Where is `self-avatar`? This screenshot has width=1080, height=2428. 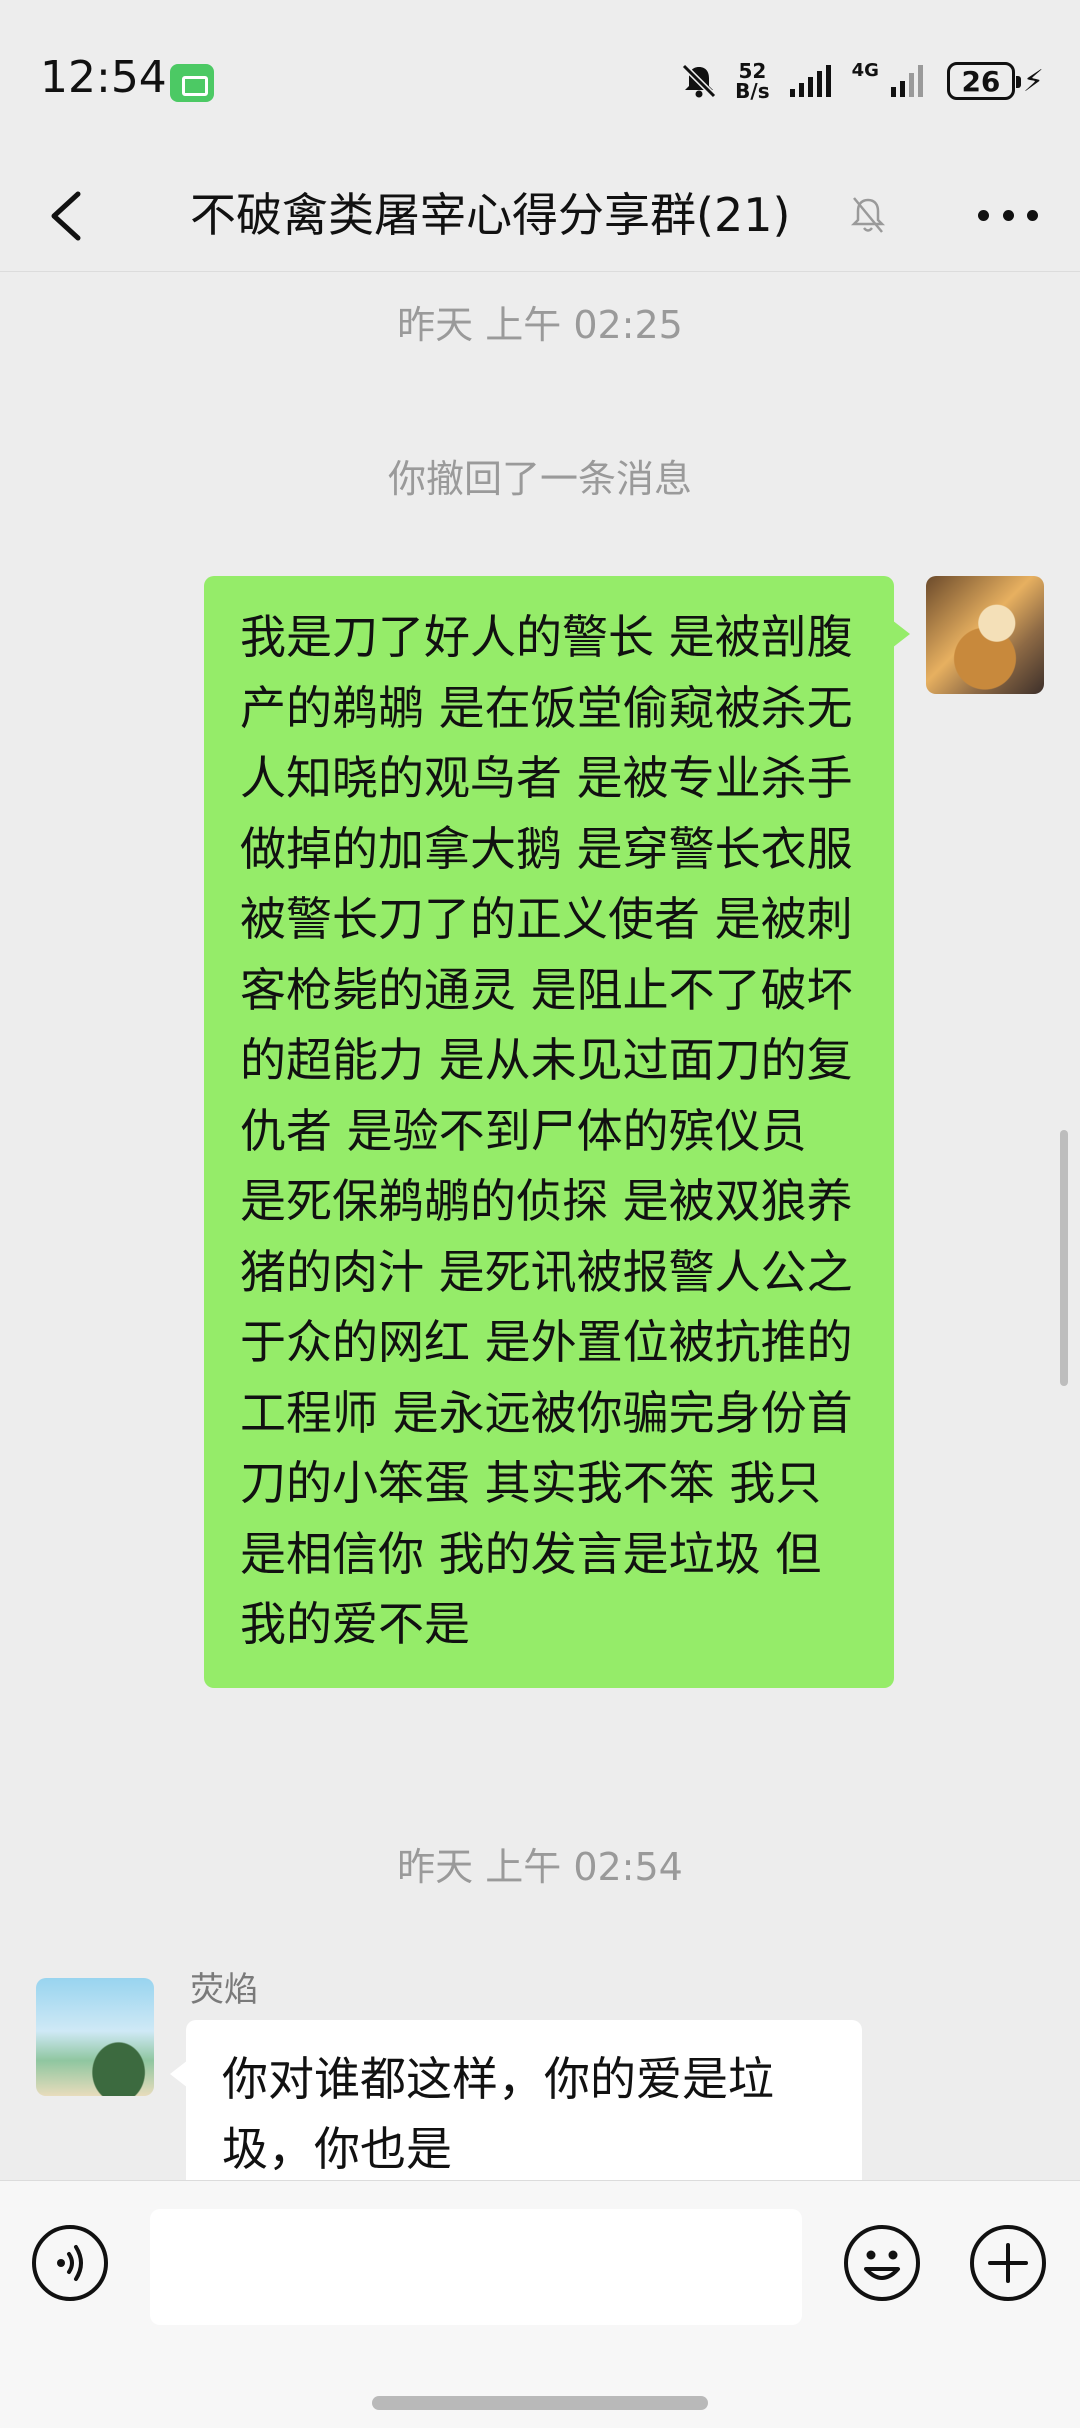 self-avatar is located at coordinates (985, 635).